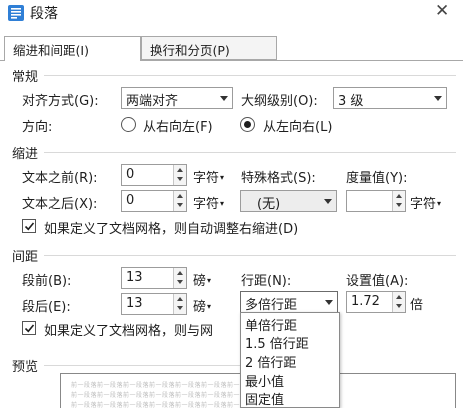  Describe the element at coordinates (297, 125) in the screenshot. I see `direction-ltr-label: 从左向右(L)` at that location.